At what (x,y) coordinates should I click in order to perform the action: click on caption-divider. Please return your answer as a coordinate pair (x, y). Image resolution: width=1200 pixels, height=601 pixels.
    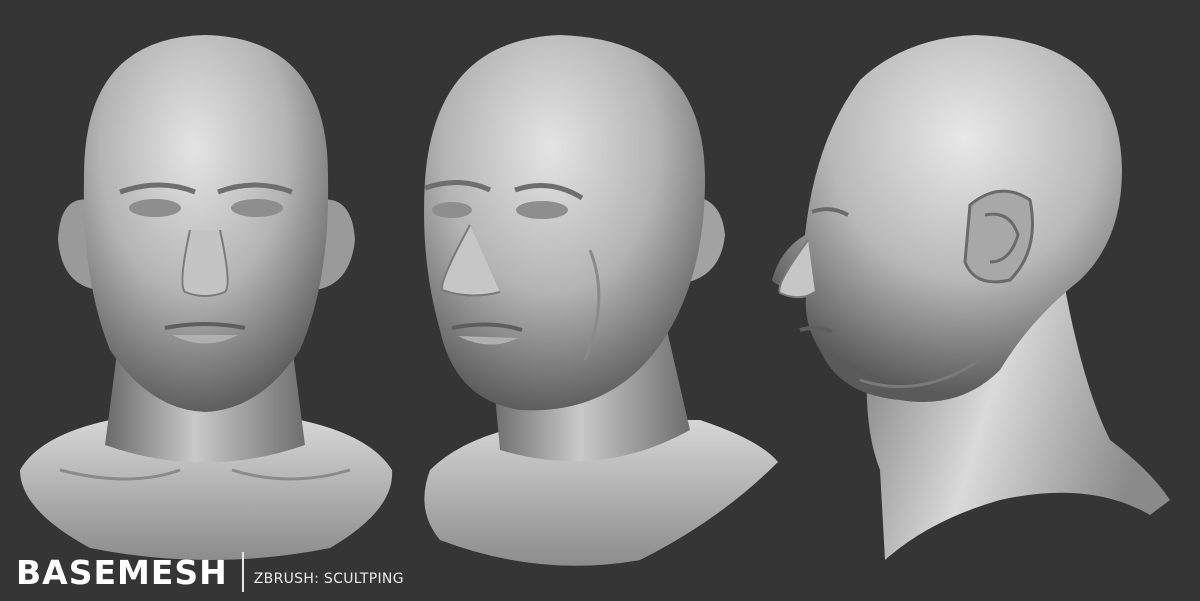
    Looking at the image, I should click on (242, 572).